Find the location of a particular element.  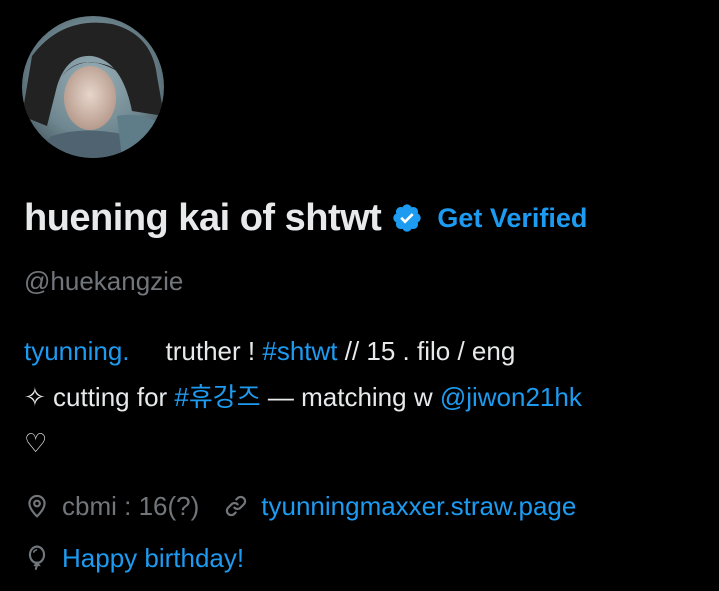

verified-badge-icon is located at coordinates (407, 218).